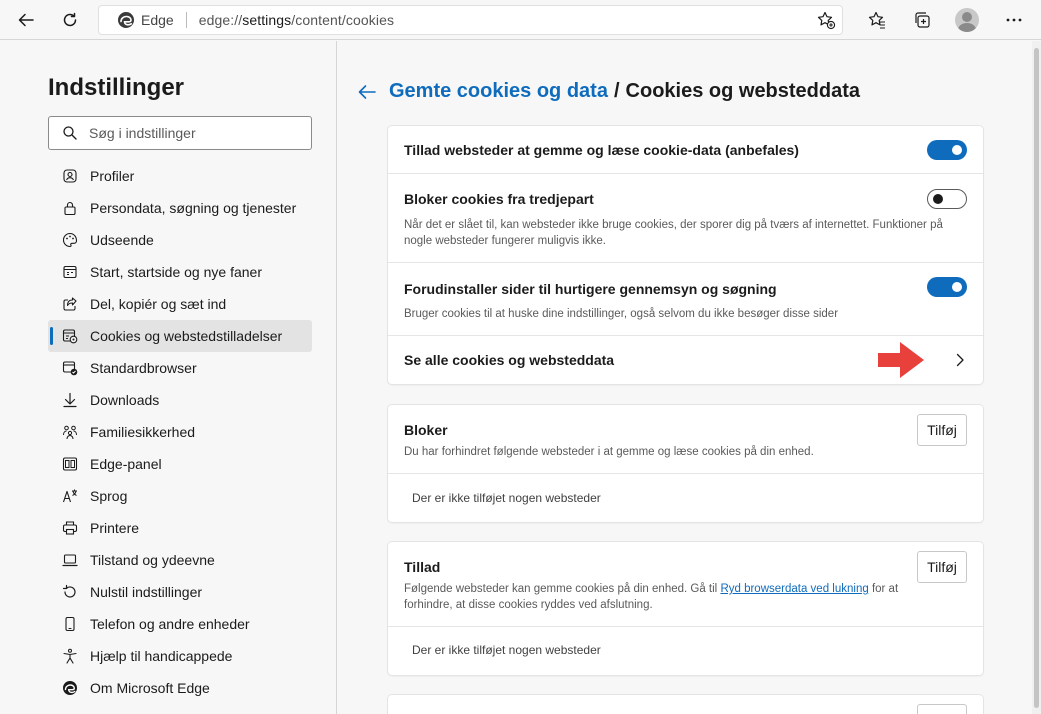  I want to click on sidebar-item-downloads: Downloads, so click(180, 400).